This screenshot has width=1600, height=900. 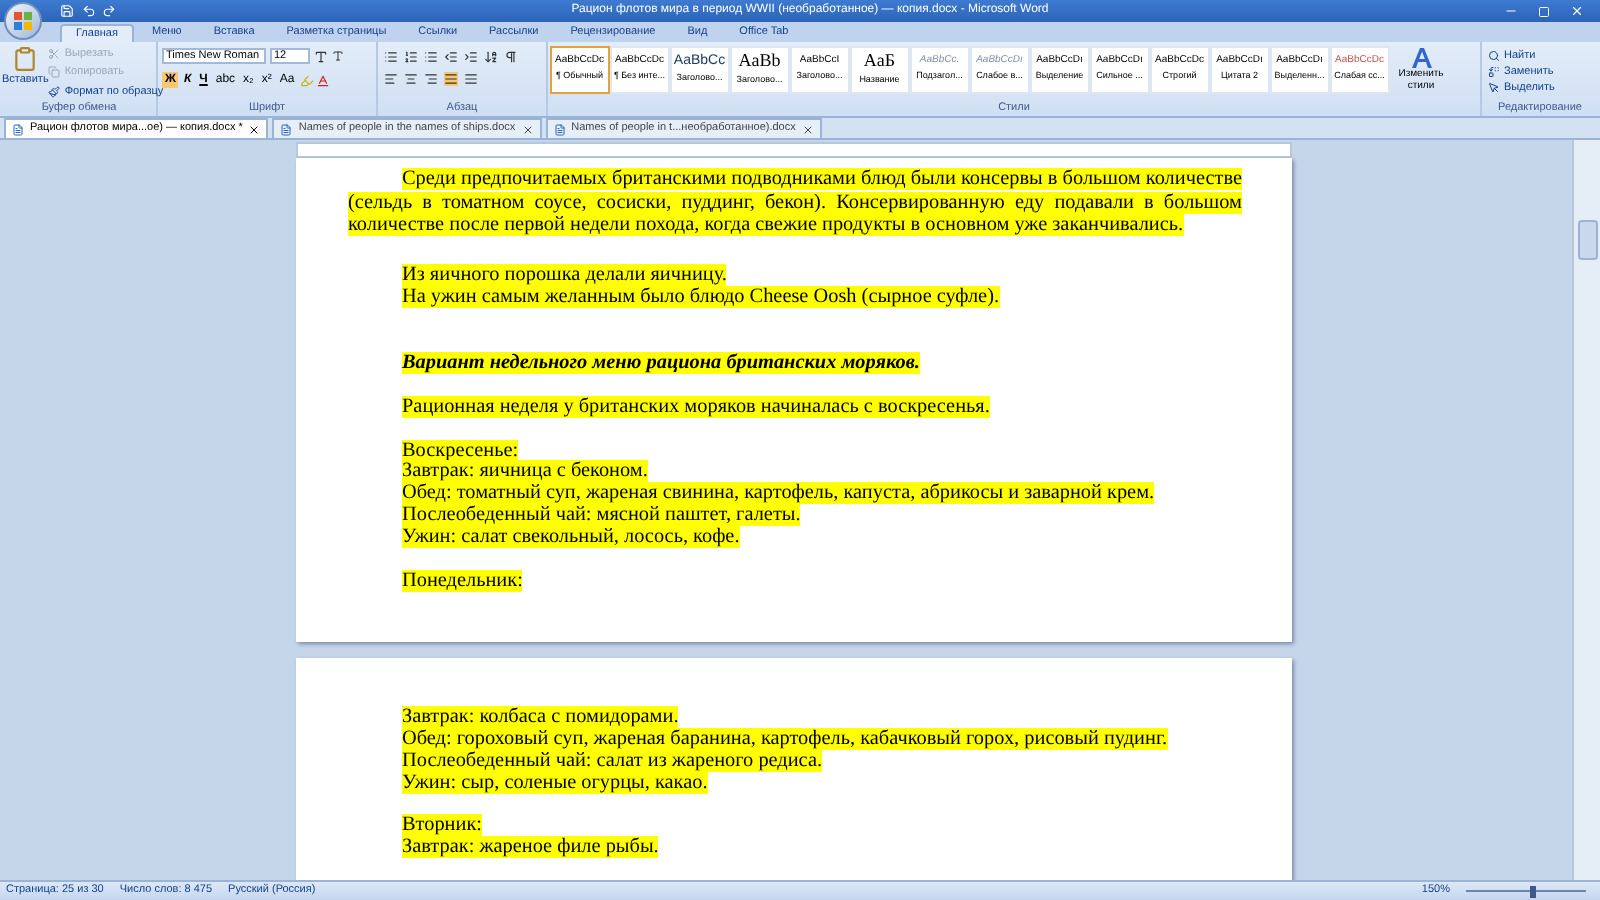 I want to click on shrink-font-icon, so click(x=338, y=56).